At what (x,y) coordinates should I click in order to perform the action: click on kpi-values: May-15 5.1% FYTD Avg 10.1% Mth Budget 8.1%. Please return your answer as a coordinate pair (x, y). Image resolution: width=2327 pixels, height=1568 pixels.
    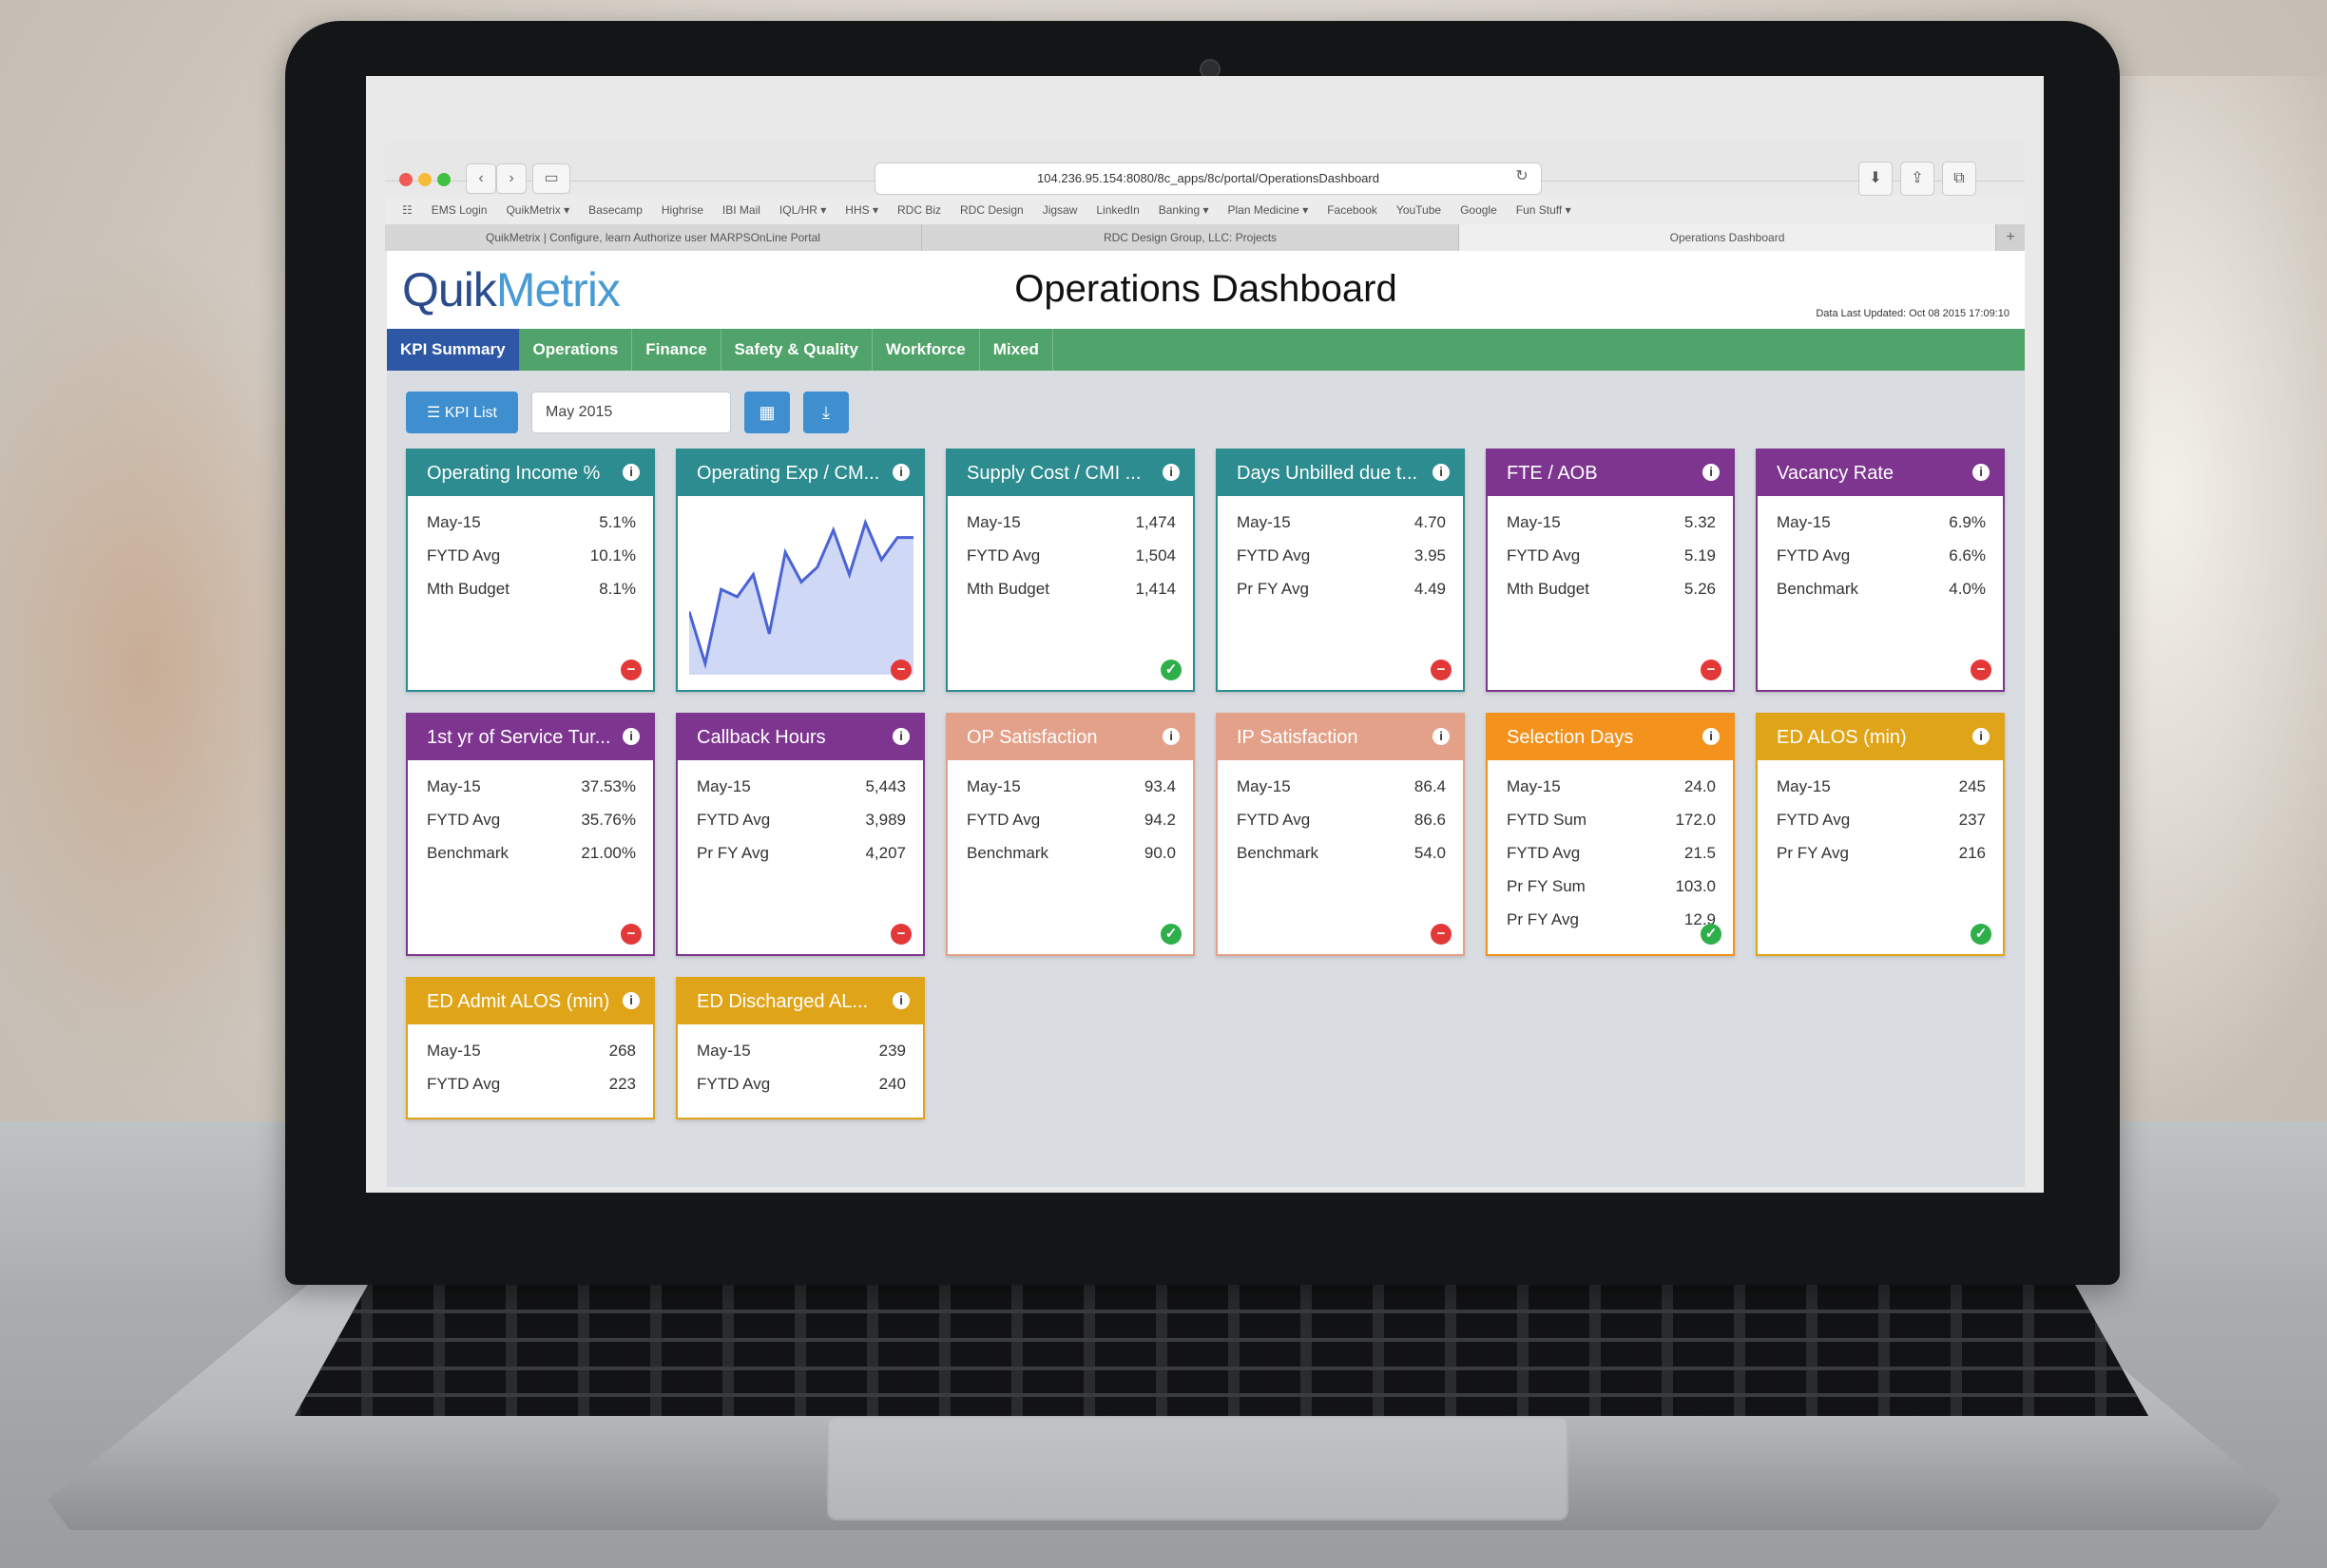
    Looking at the image, I should click on (530, 551).